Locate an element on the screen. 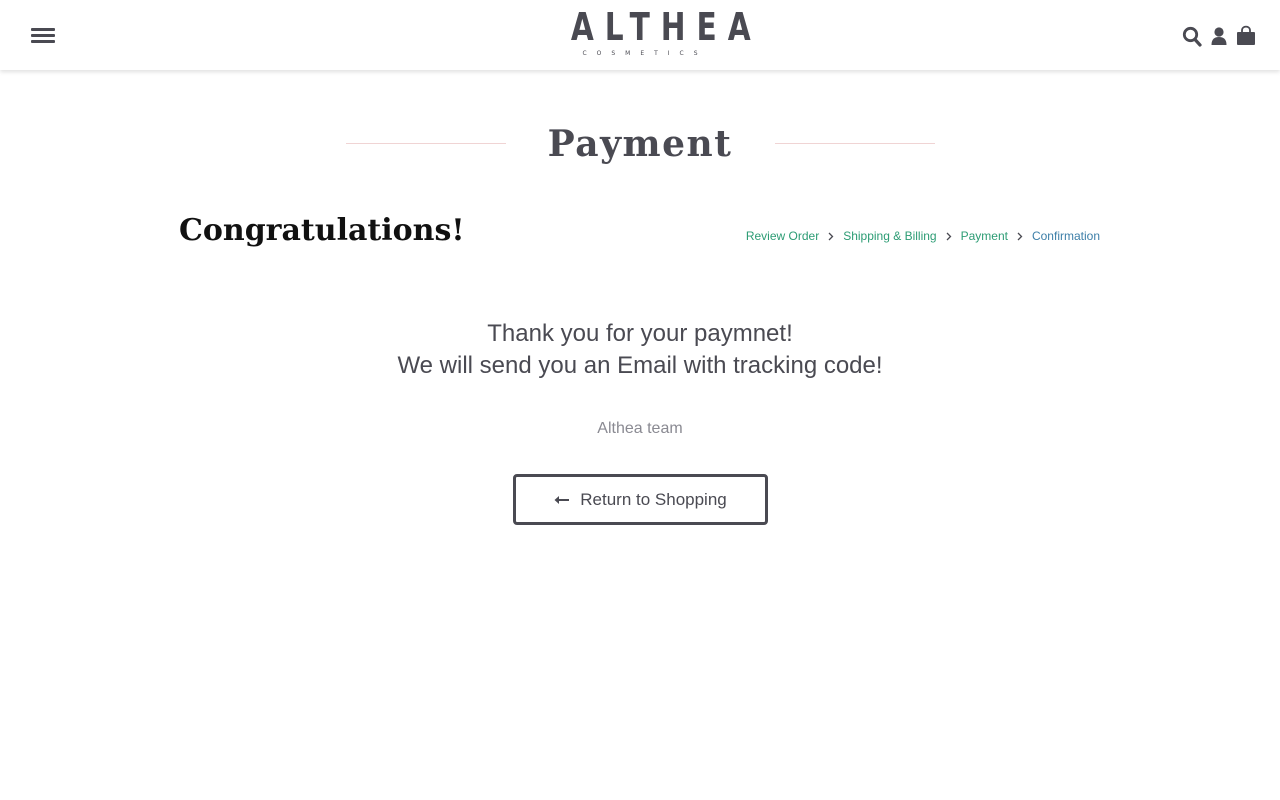 The width and height of the screenshot is (1280, 800). breadcrumb-shipping-billing: Shipping & Billing is located at coordinates (889, 236).